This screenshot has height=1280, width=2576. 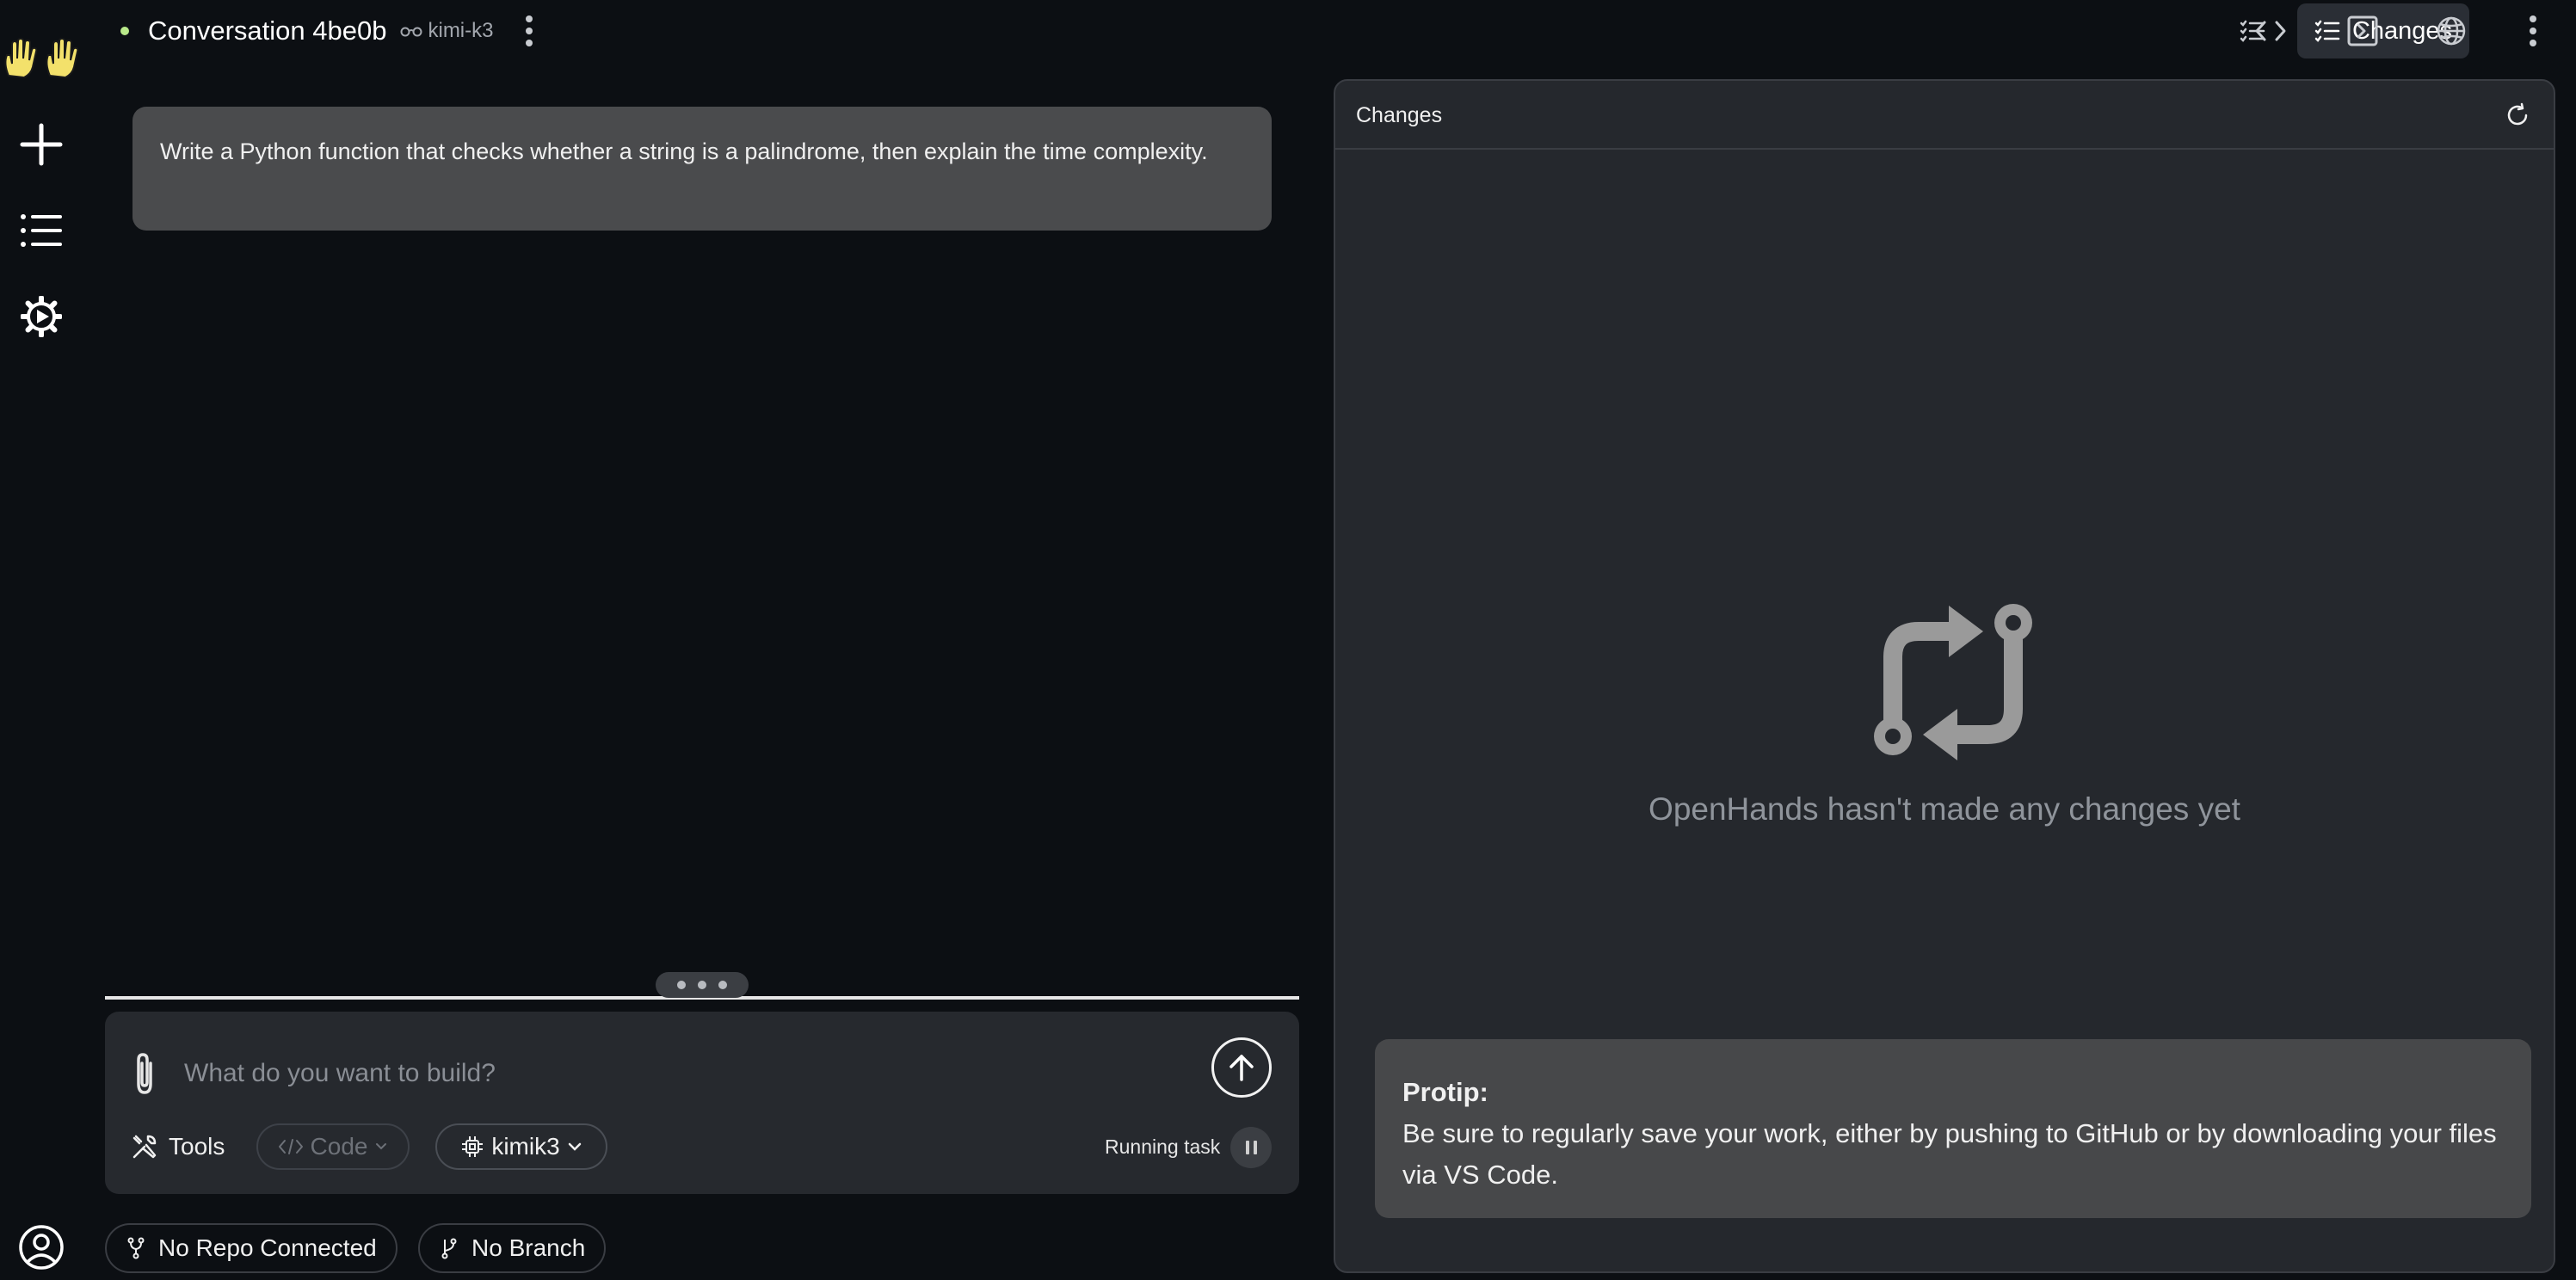 I want to click on running-task-label: Running task, so click(x=1163, y=1146).